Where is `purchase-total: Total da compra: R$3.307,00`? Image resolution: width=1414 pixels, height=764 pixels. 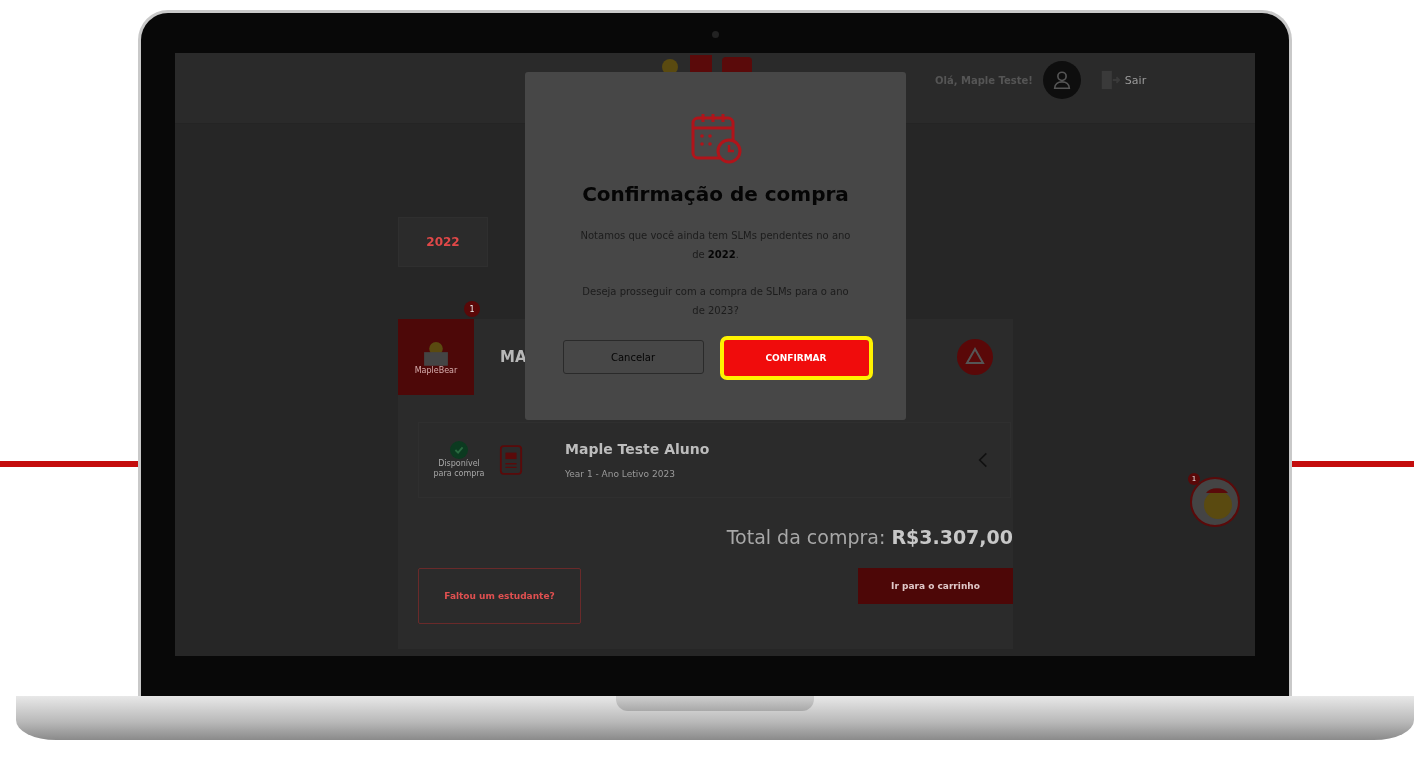
purchase-total: Total da compra: R$3.307,00 is located at coordinates (869, 537).